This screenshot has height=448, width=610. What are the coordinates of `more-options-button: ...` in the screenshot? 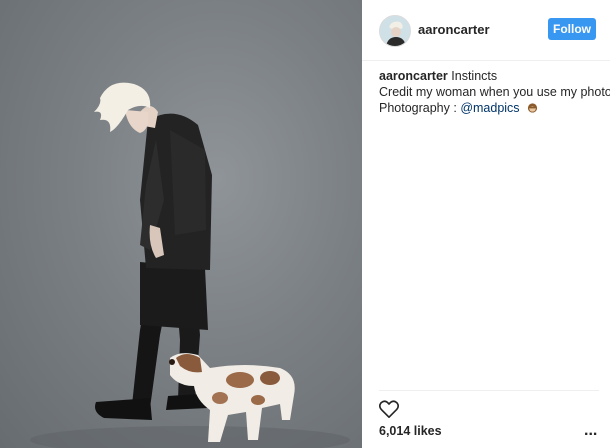 It's located at (590, 431).